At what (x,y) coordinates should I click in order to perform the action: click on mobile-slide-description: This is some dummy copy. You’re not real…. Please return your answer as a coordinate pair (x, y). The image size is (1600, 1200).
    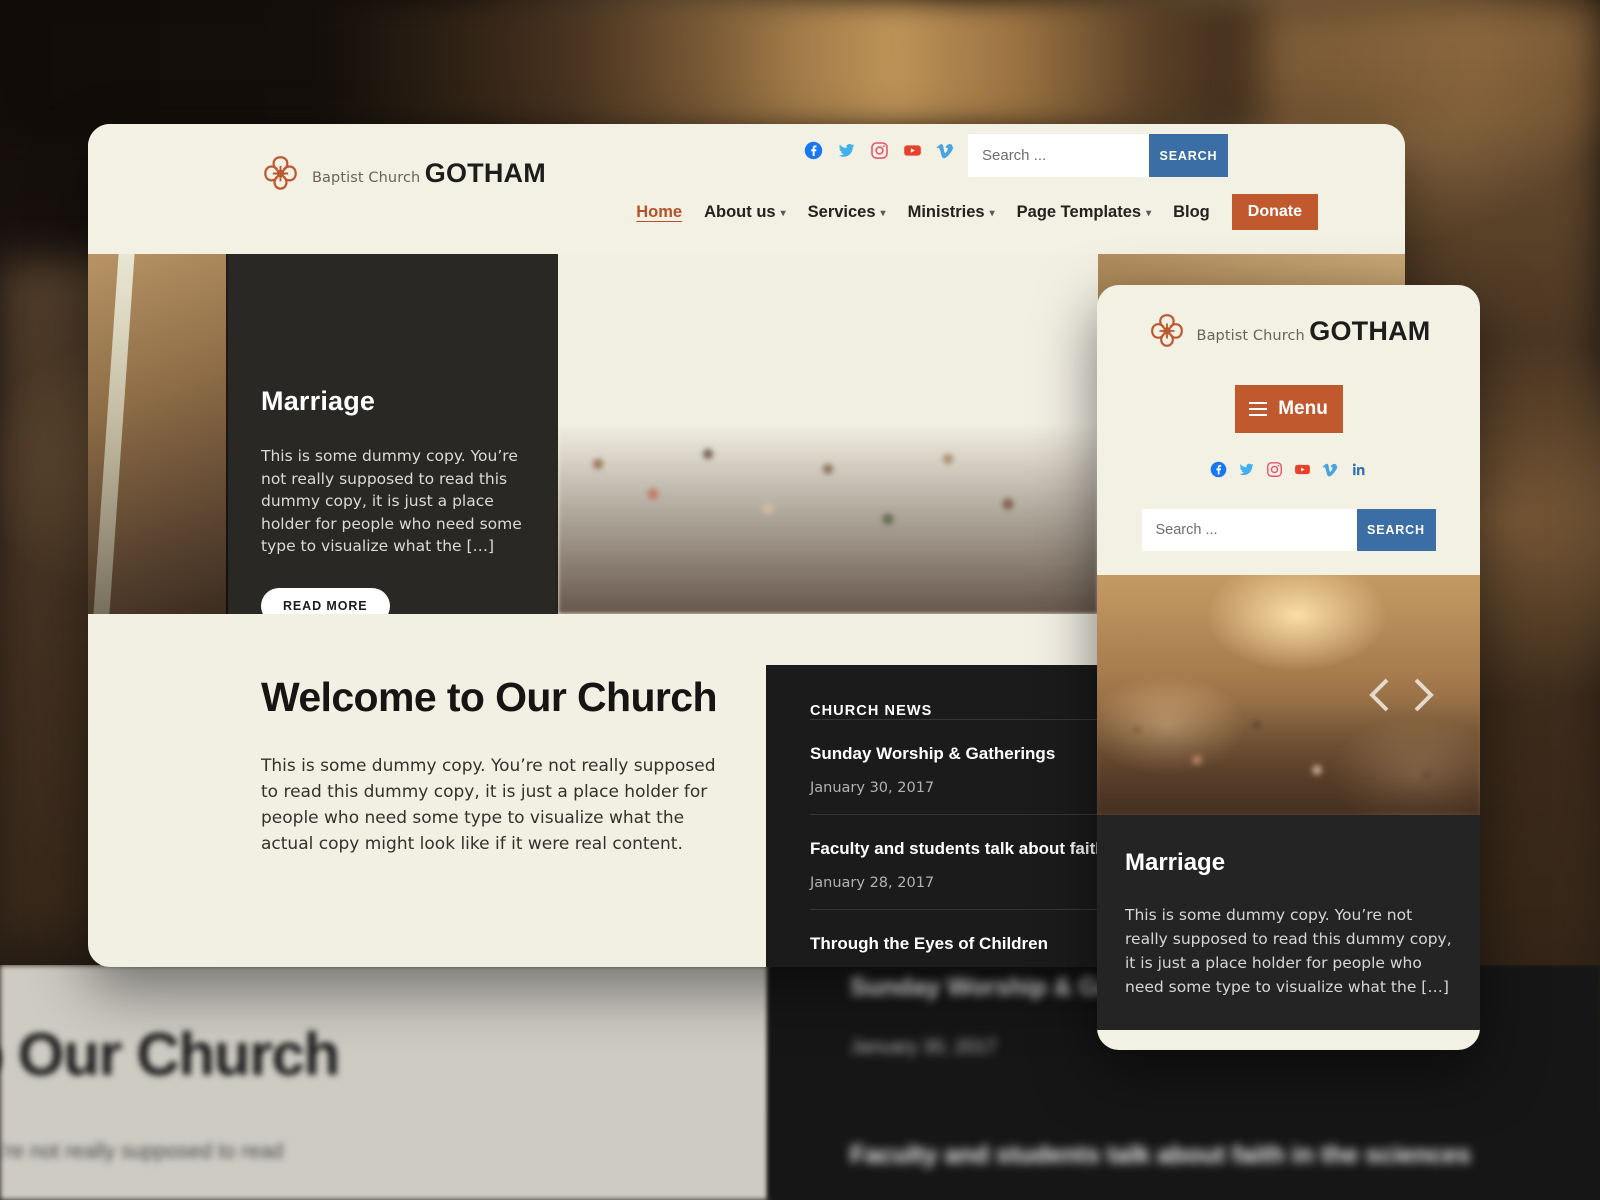
    Looking at the image, I should click on (1288, 951).